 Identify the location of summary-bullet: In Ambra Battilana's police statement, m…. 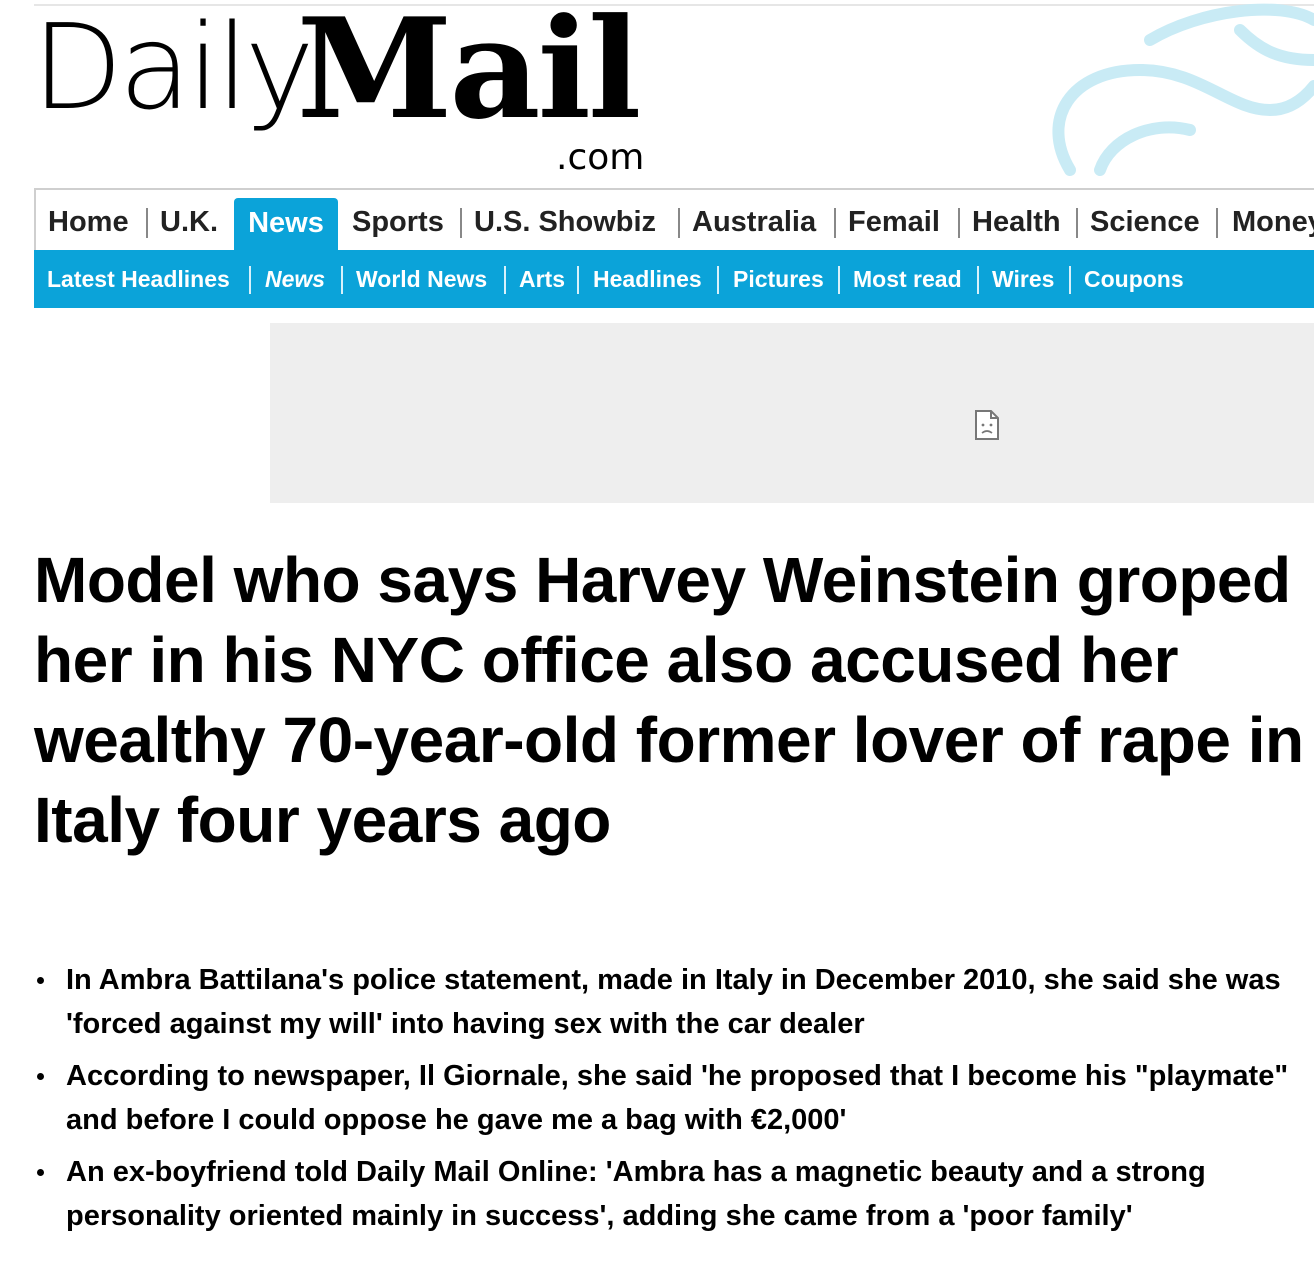
(669, 1002).